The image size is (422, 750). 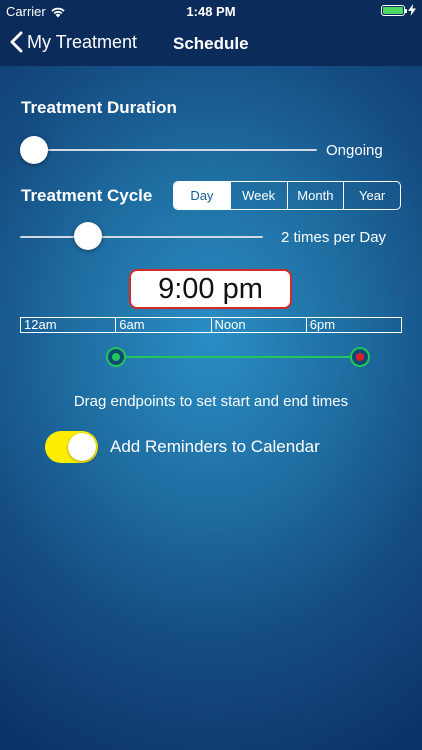 I want to click on reminders-toggle, so click(x=71, y=447).